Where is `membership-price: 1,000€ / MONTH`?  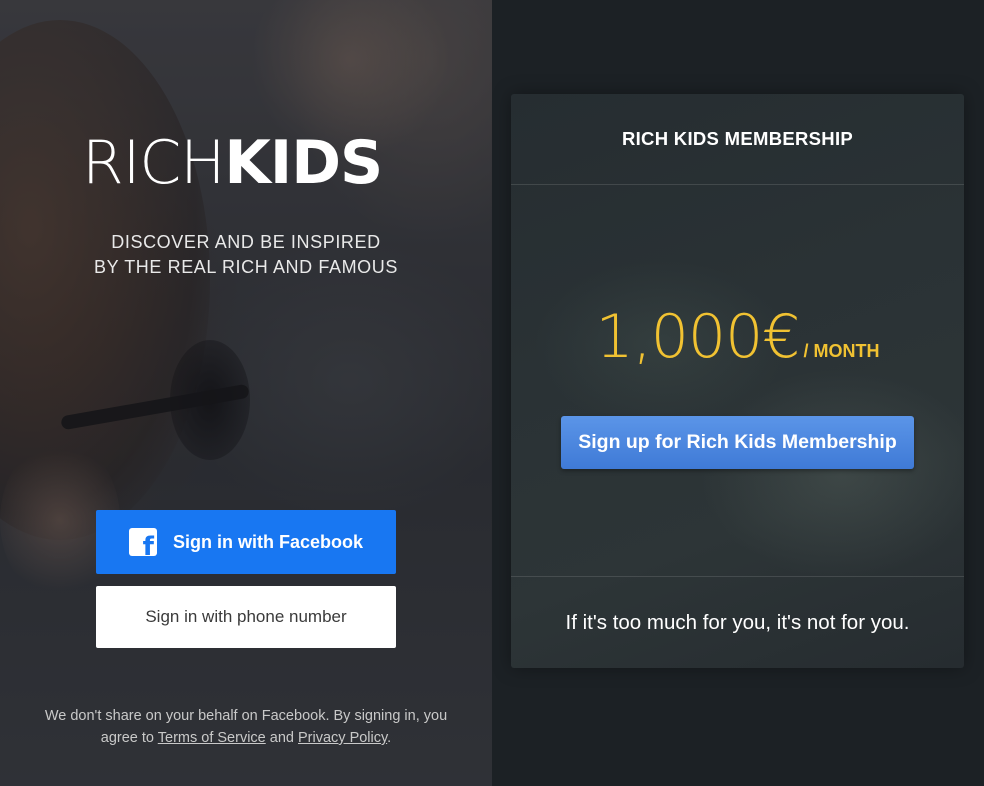 membership-price: 1,000€ / MONTH is located at coordinates (737, 337).